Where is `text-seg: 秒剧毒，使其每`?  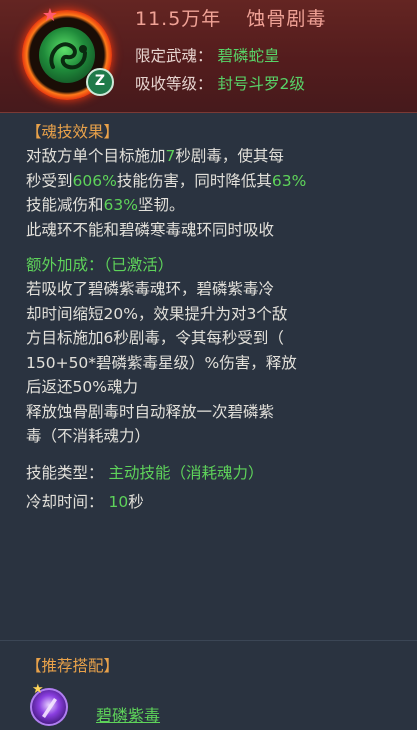 text-seg: 秒剧毒，使其每 is located at coordinates (229, 156).